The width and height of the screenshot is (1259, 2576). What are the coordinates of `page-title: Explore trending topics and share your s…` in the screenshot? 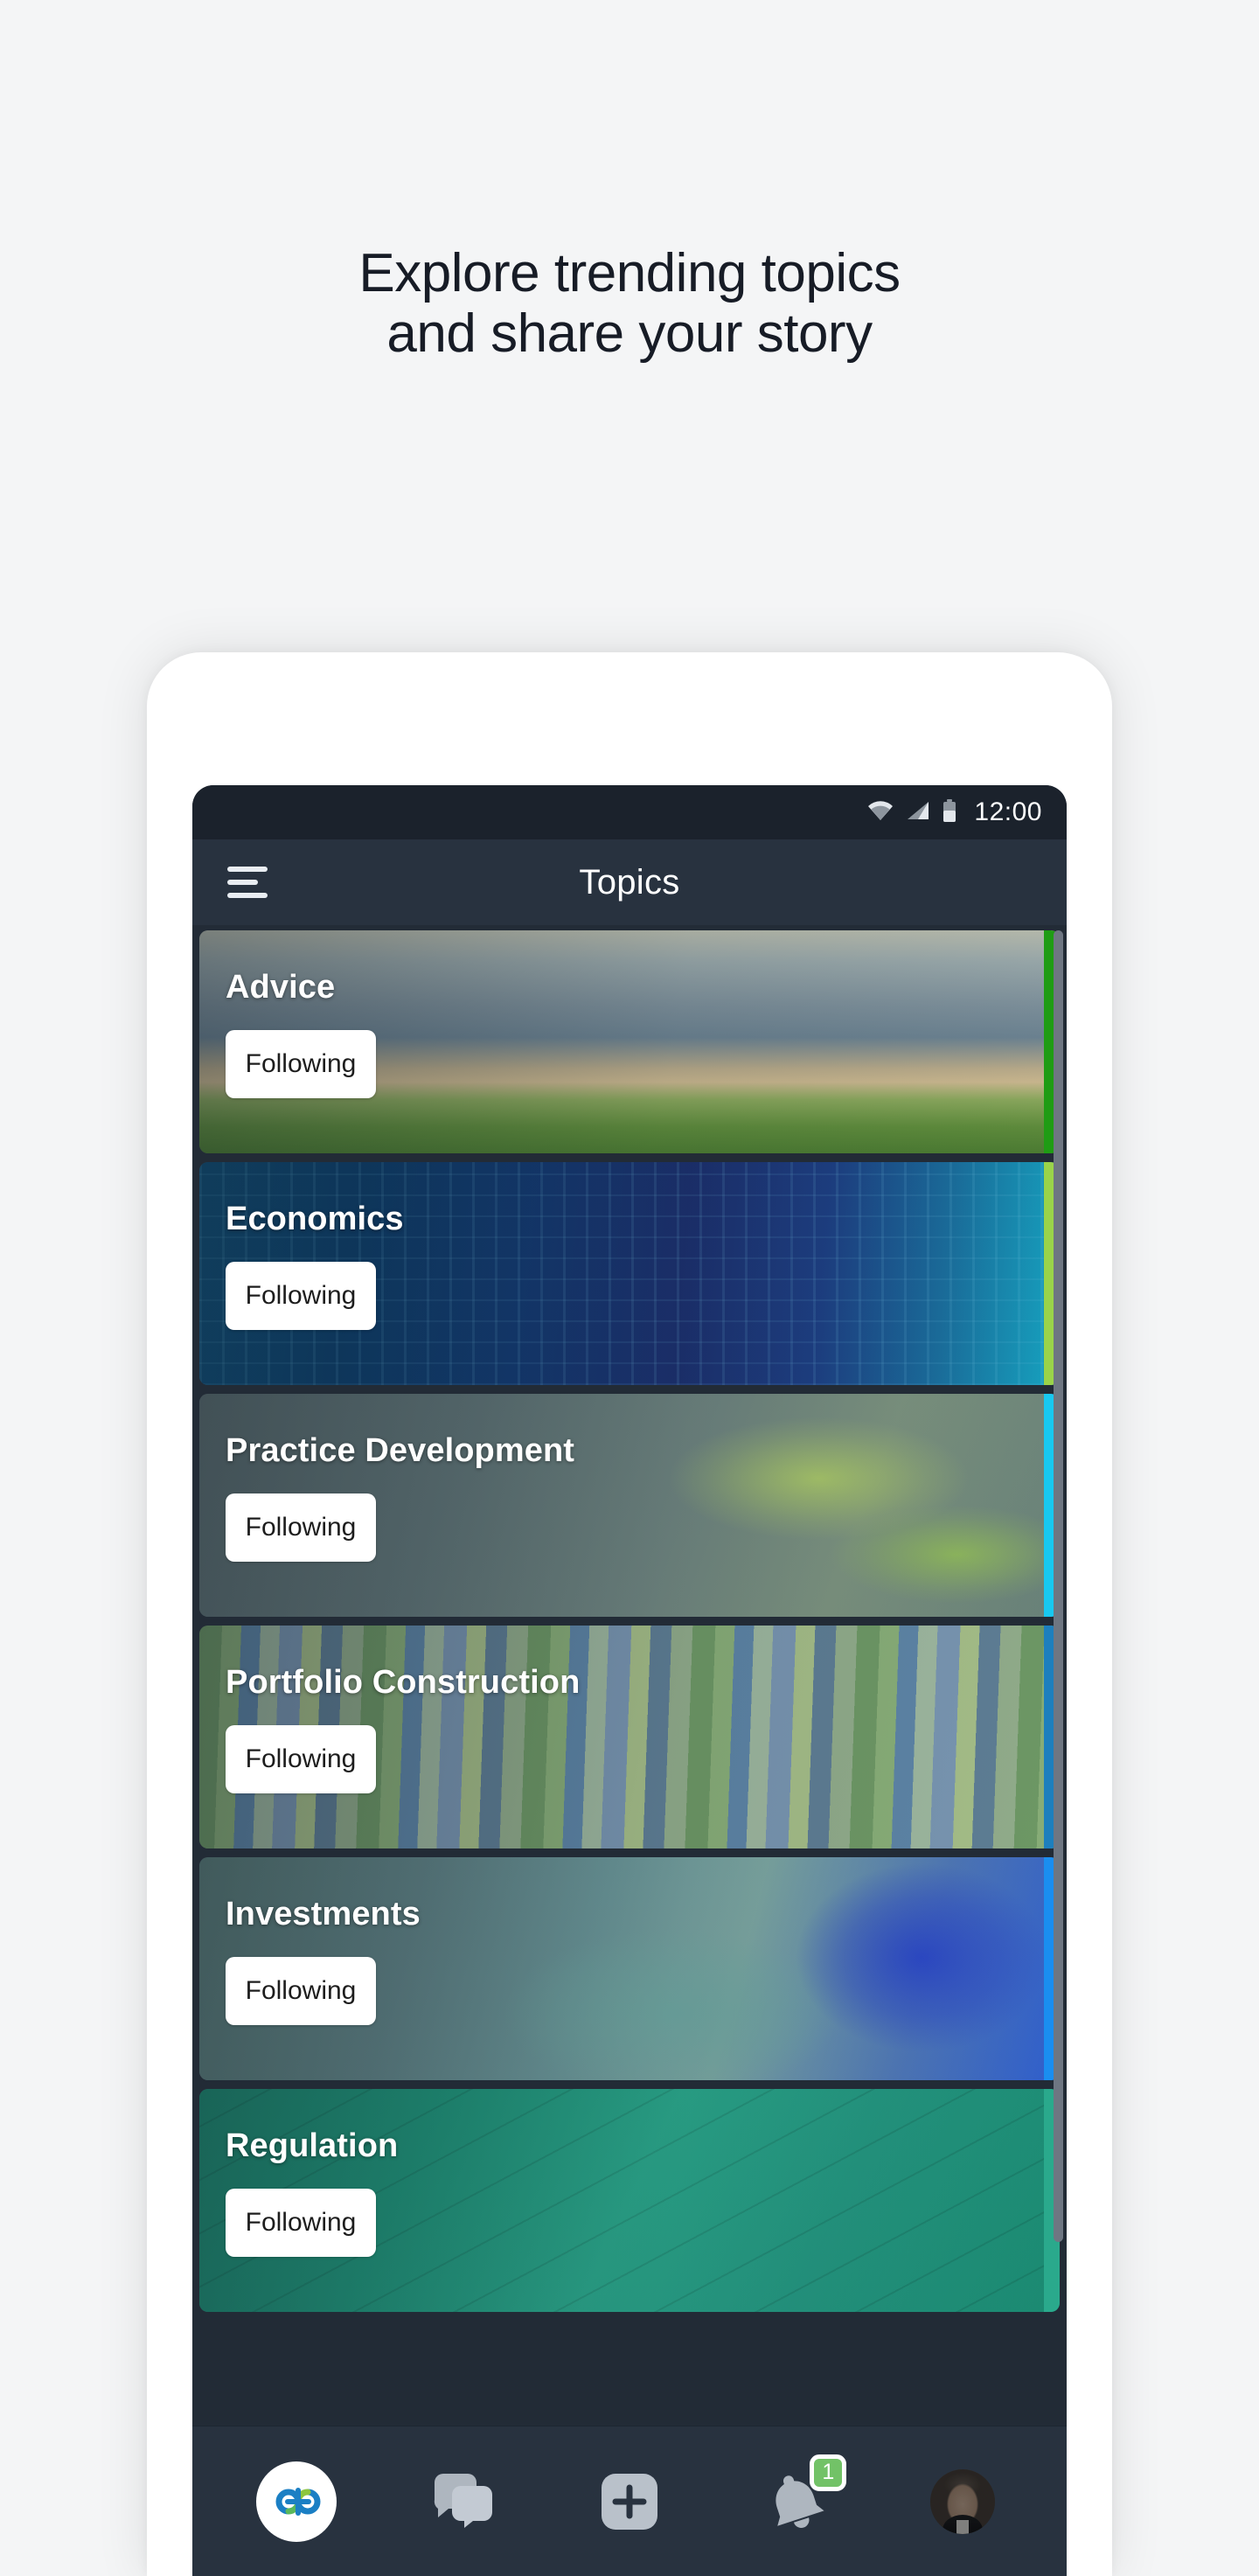 It's located at (630, 304).